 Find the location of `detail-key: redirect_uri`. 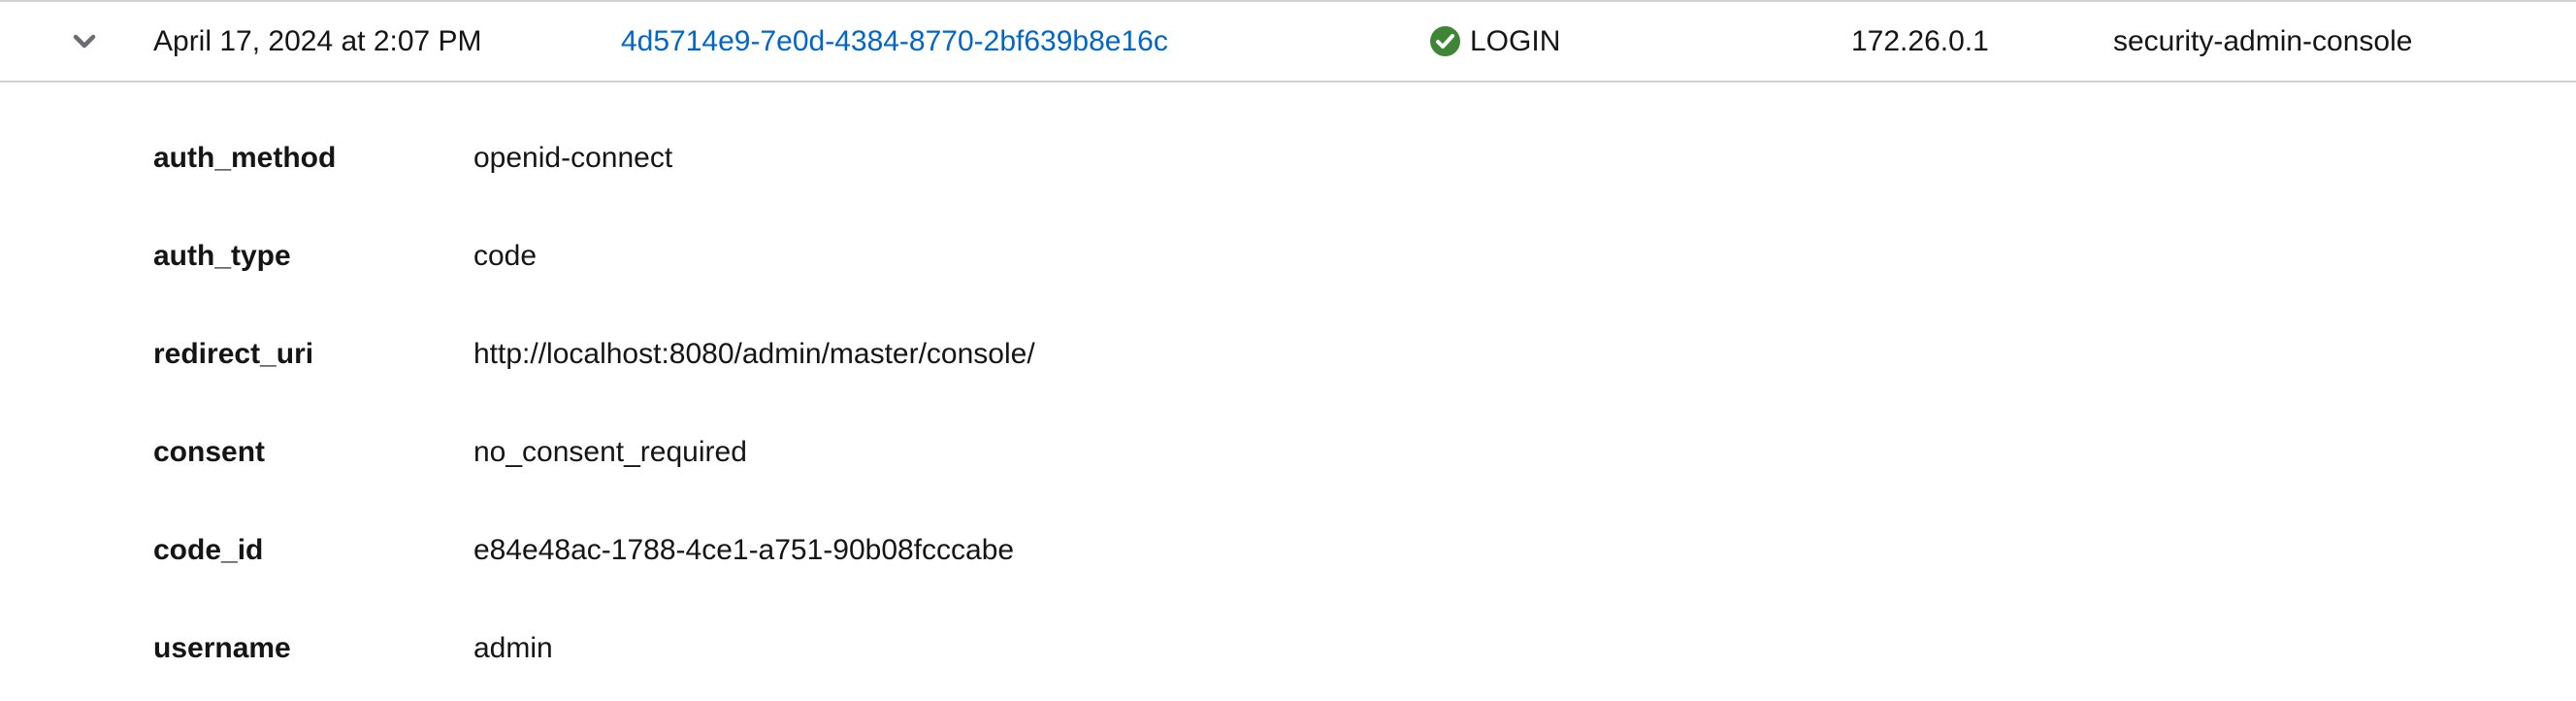

detail-key: redirect_uri is located at coordinates (234, 354).